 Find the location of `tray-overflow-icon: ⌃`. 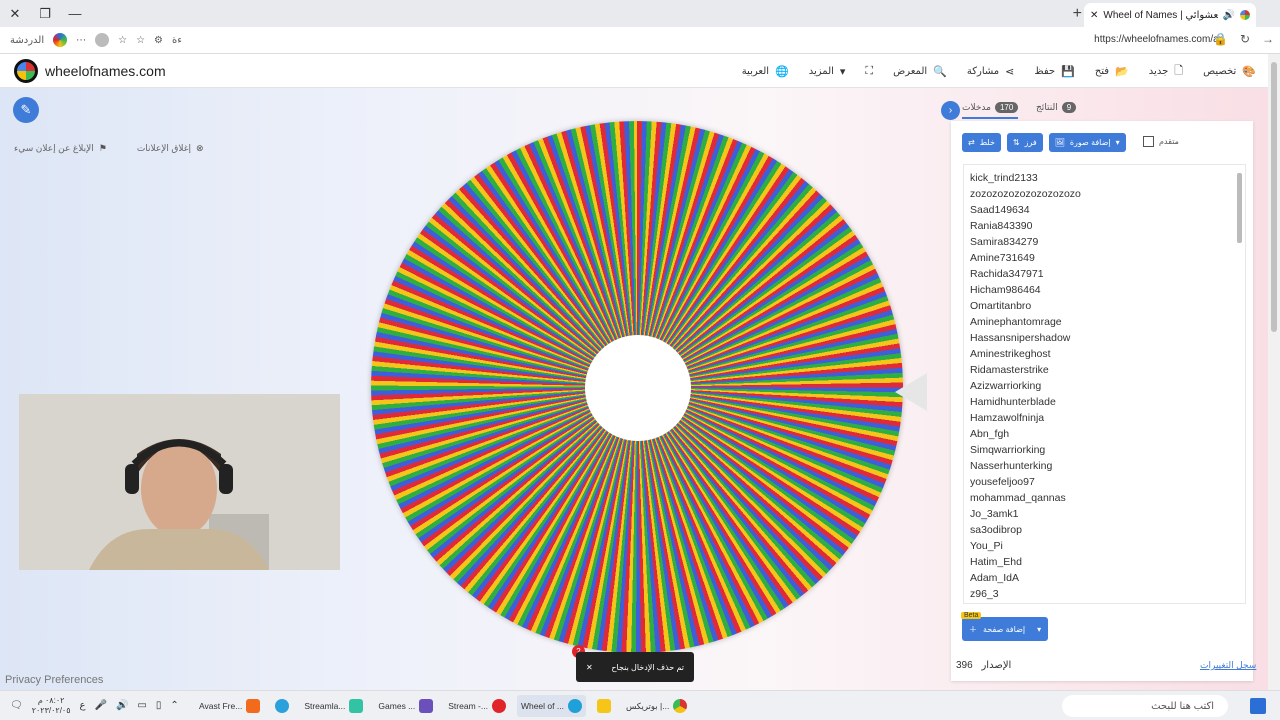

tray-overflow-icon: ⌃ is located at coordinates (174, 705).